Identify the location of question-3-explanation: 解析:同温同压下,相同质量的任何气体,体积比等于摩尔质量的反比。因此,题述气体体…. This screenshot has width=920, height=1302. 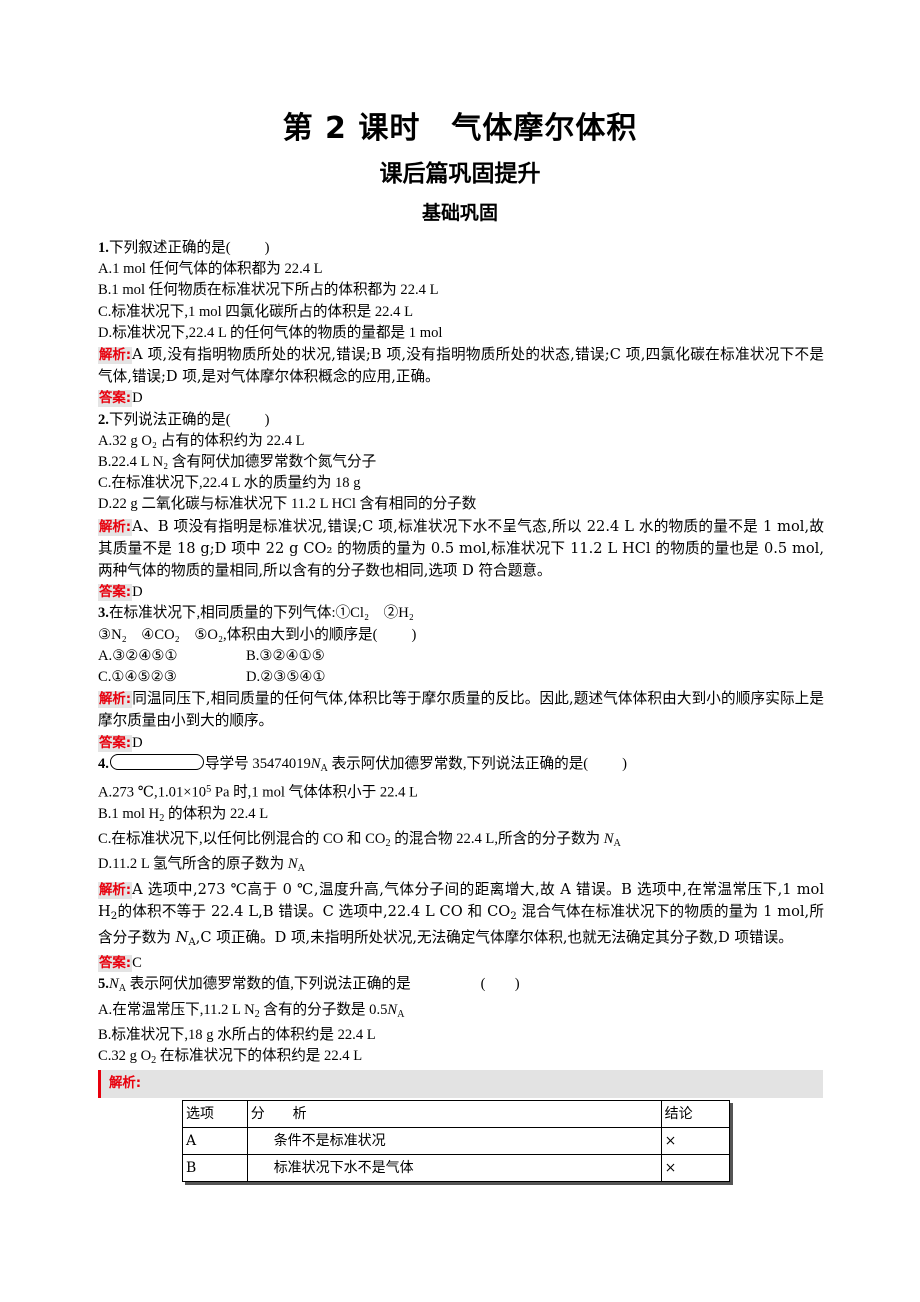
(461, 710).